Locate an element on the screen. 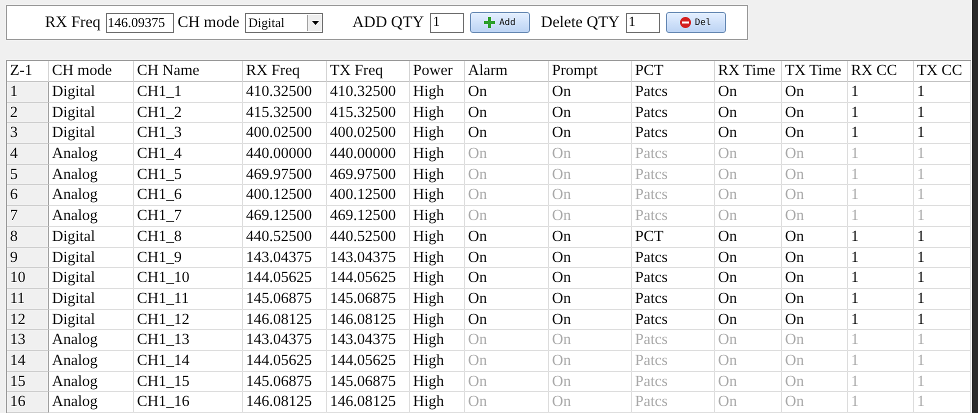  row-header: 11 is located at coordinates (28, 299).